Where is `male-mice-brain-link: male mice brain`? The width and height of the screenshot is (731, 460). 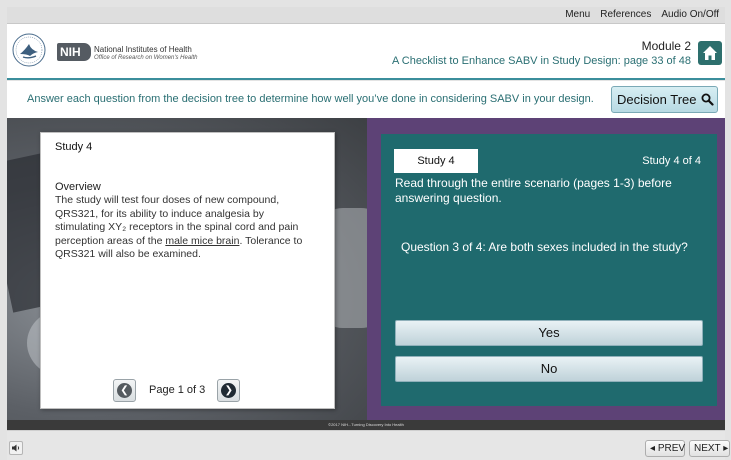
male-mice-brain-link: male mice brain is located at coordinates (202, 241).